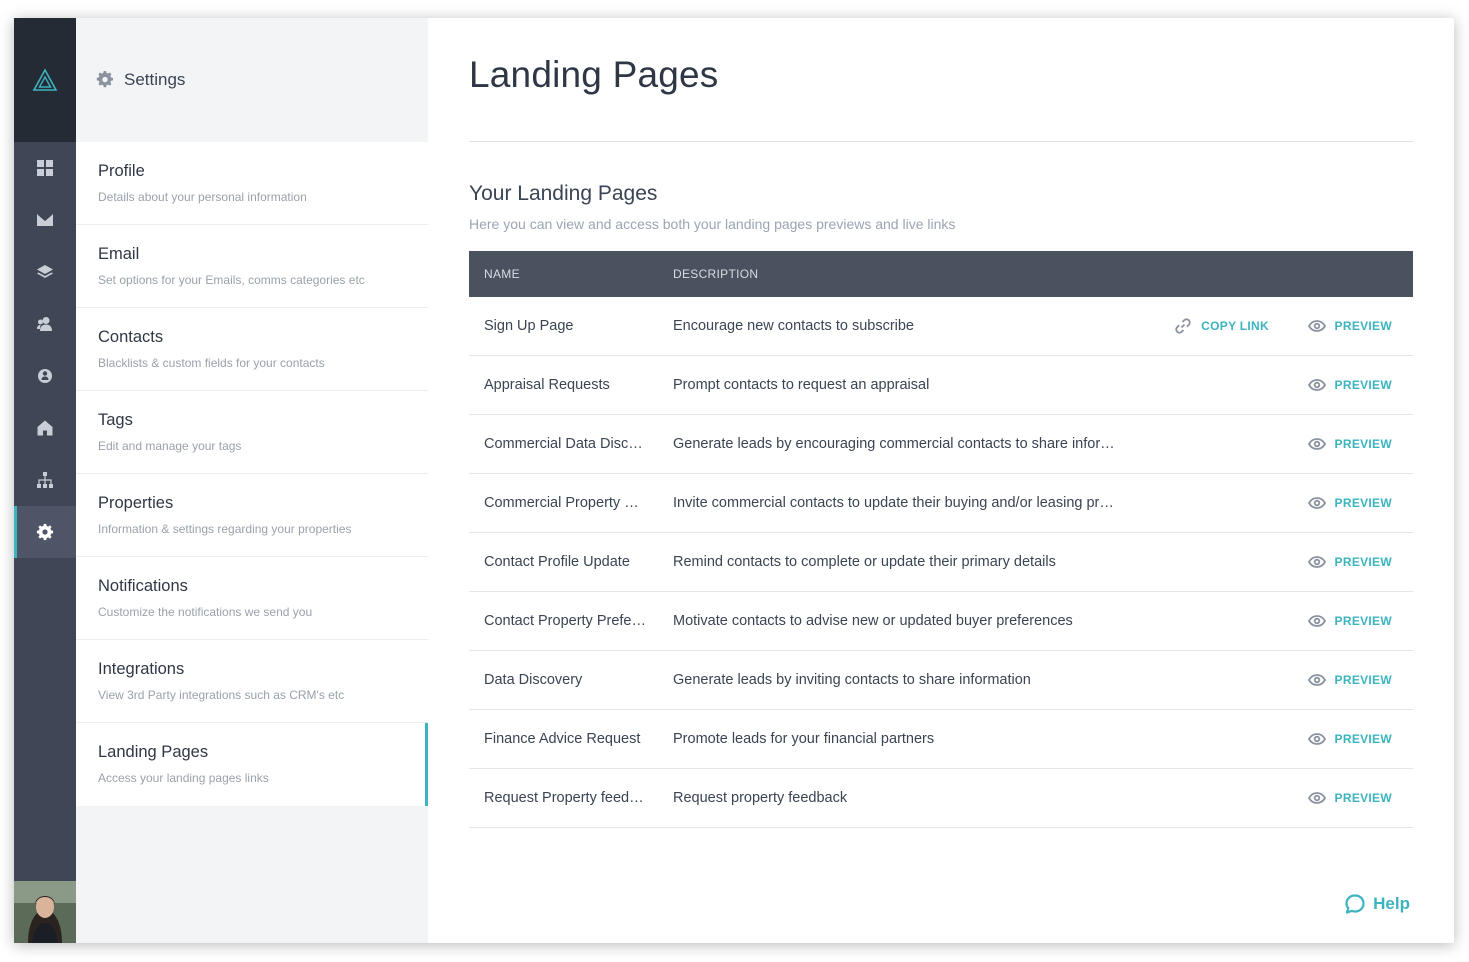 The width and height of the screenshot is (1469, 962). I want to click on dashboard-icon, so click(45, 168).